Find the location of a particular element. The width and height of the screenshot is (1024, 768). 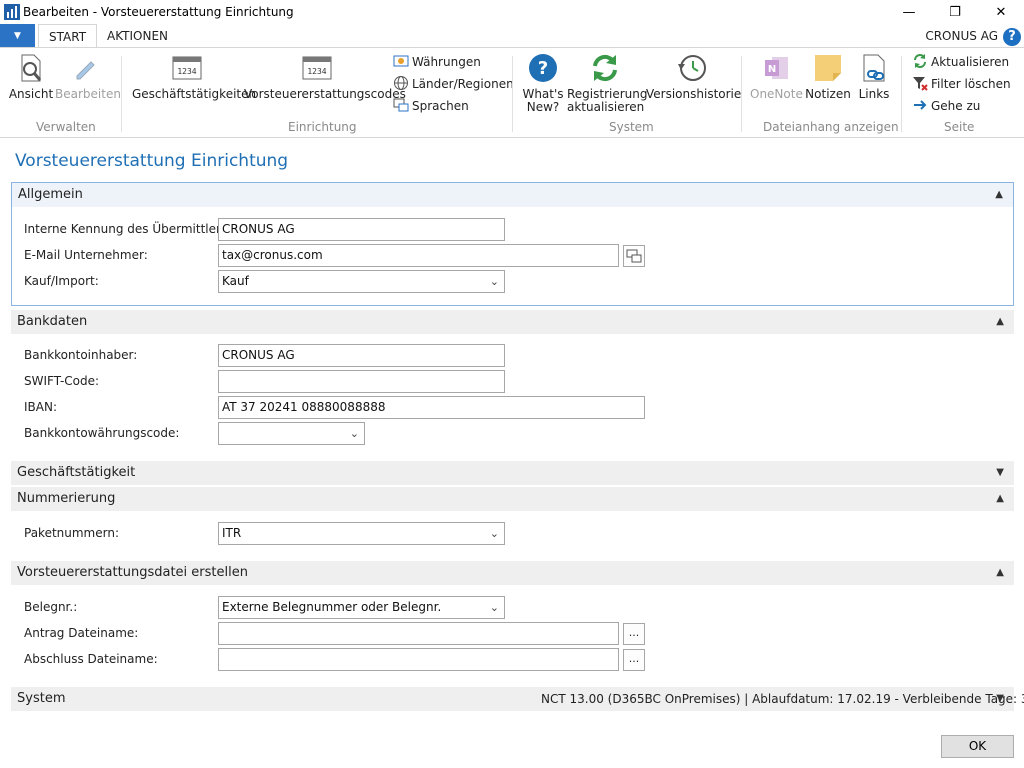

section-bankdaten: Bankdaten ▲ is located at coordinates (512, 322).